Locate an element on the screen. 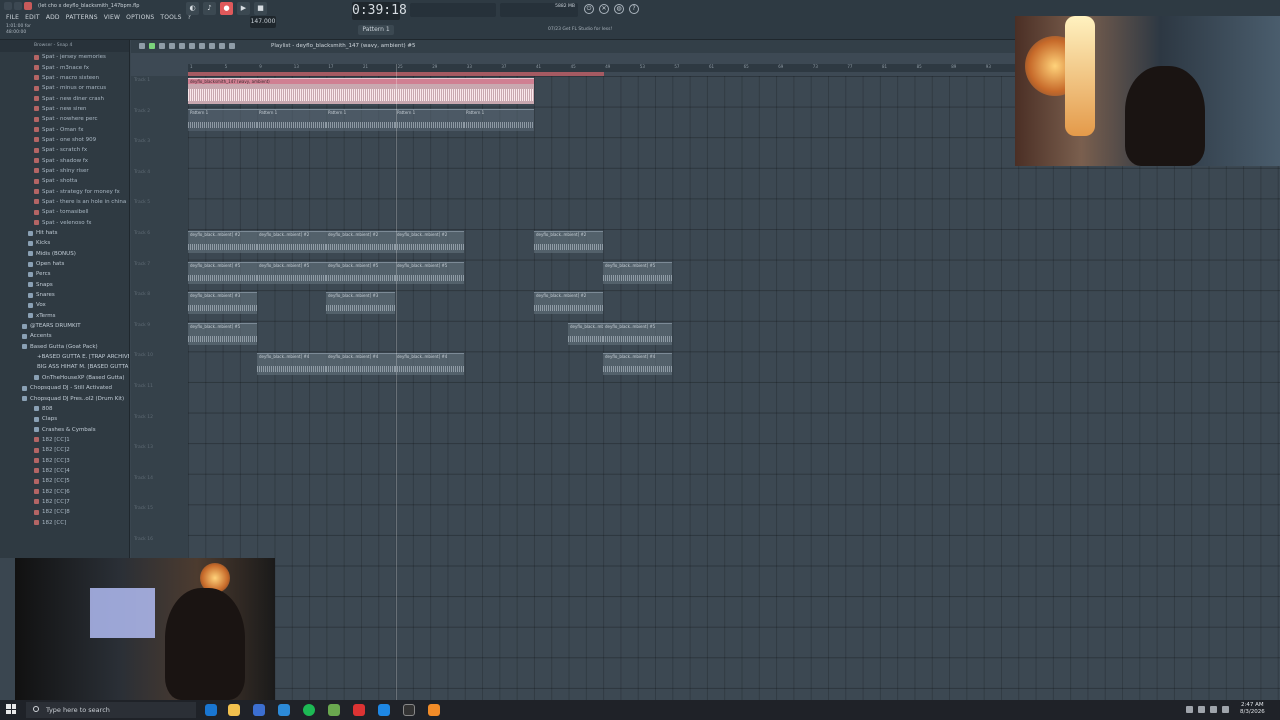  browser-item: Spat - tomasibell is located at coordinates (64, 212).